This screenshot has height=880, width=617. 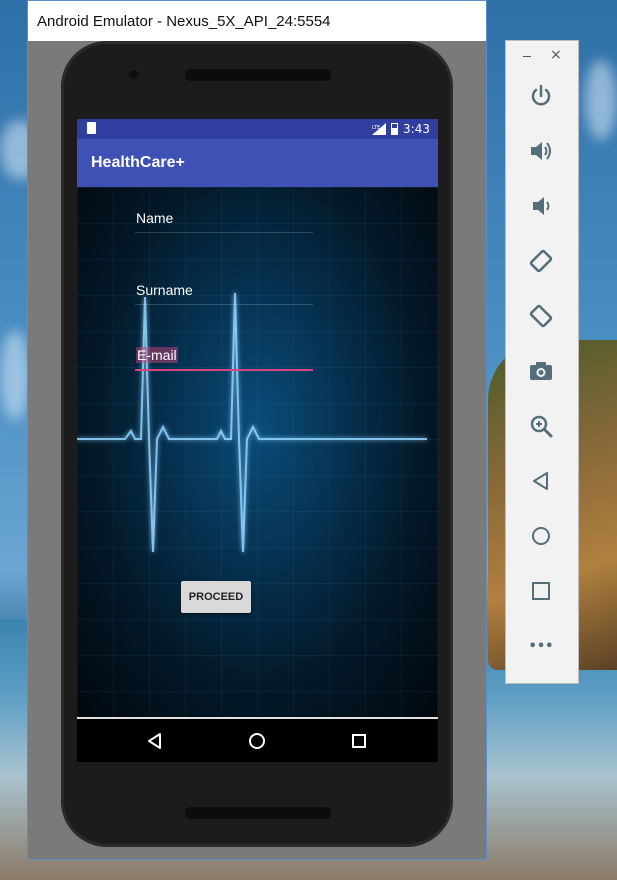 What do you see at coordinates (556, 55) in the screenshot?
I see `close-button: ×` at bounding box center [556, 55].